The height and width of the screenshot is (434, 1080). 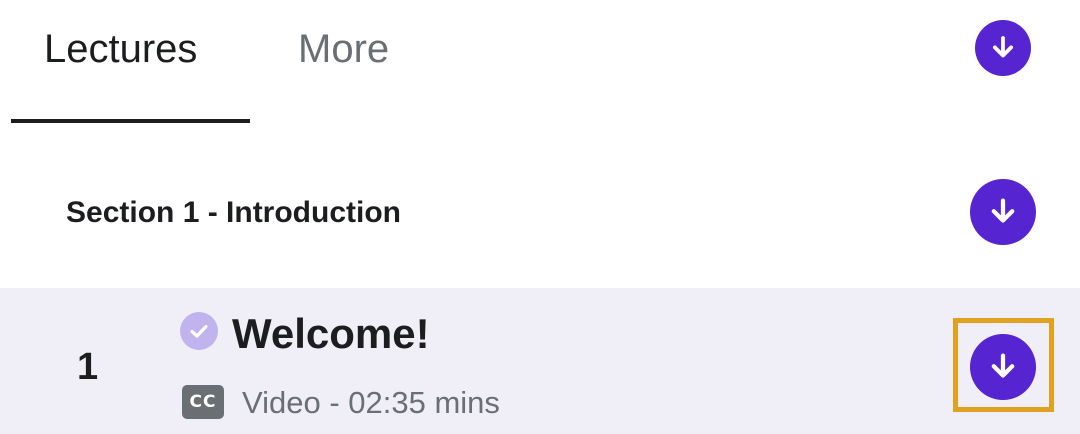 What do you see at coordinates (343, 49) in the screenshot?
I see `tab-more: More` at bounding box center [343, 49].